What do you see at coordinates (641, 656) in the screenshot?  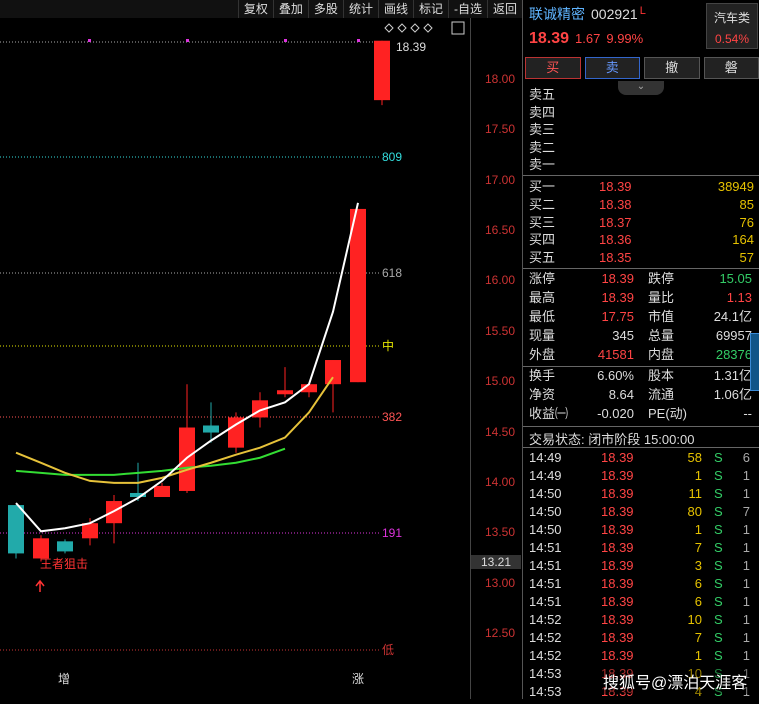 I see `tick-row: 14:5218.391S1` at bounding box center [641, 656].